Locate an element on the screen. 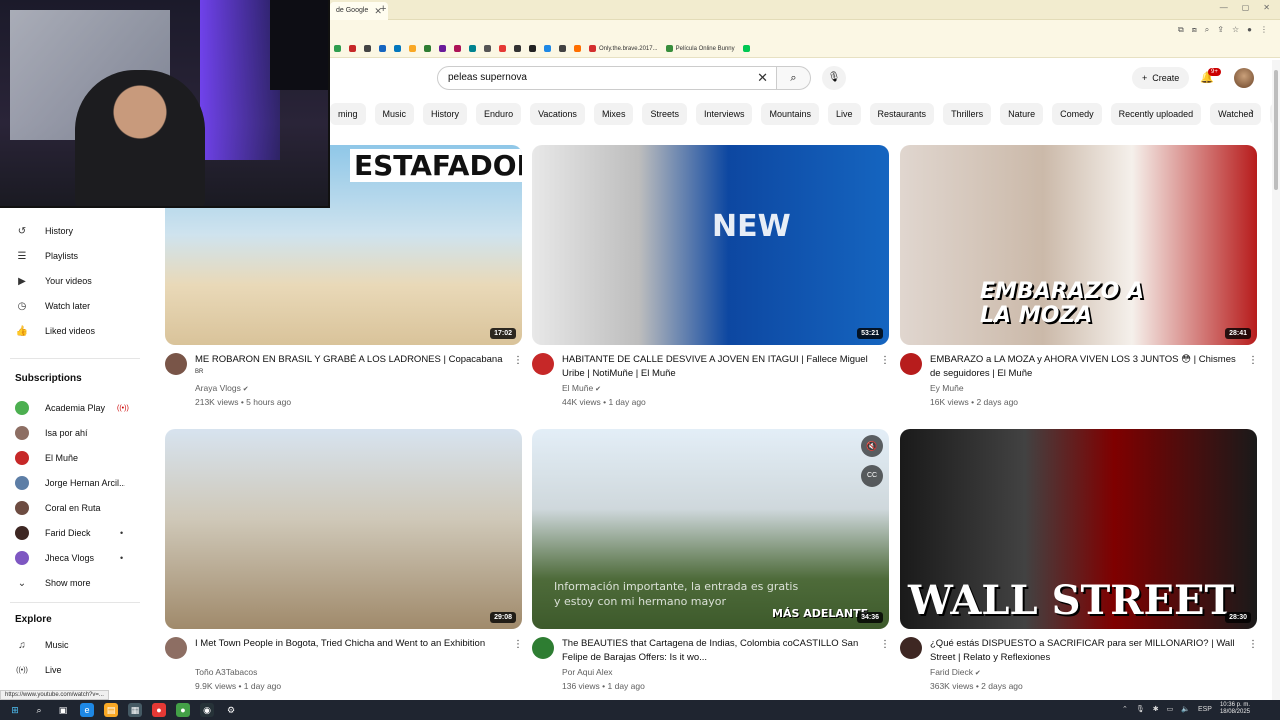 The image size is (1280, 720). file-explorer-icon: ▤ is located at coordinates (111, 710).